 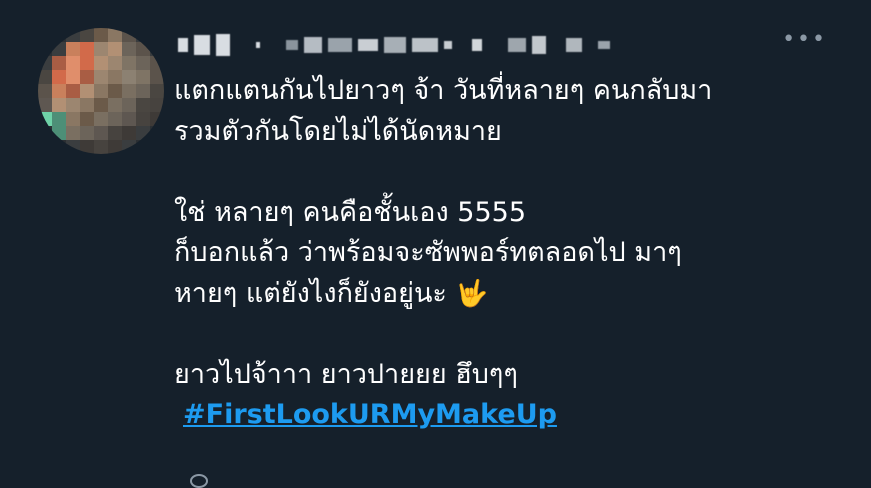 I want to click on tweet-line: แตกแตนกันไปยาวๆ จ้า วันที่หลายๆ คนกลับมา, so click(x=443, y=90).